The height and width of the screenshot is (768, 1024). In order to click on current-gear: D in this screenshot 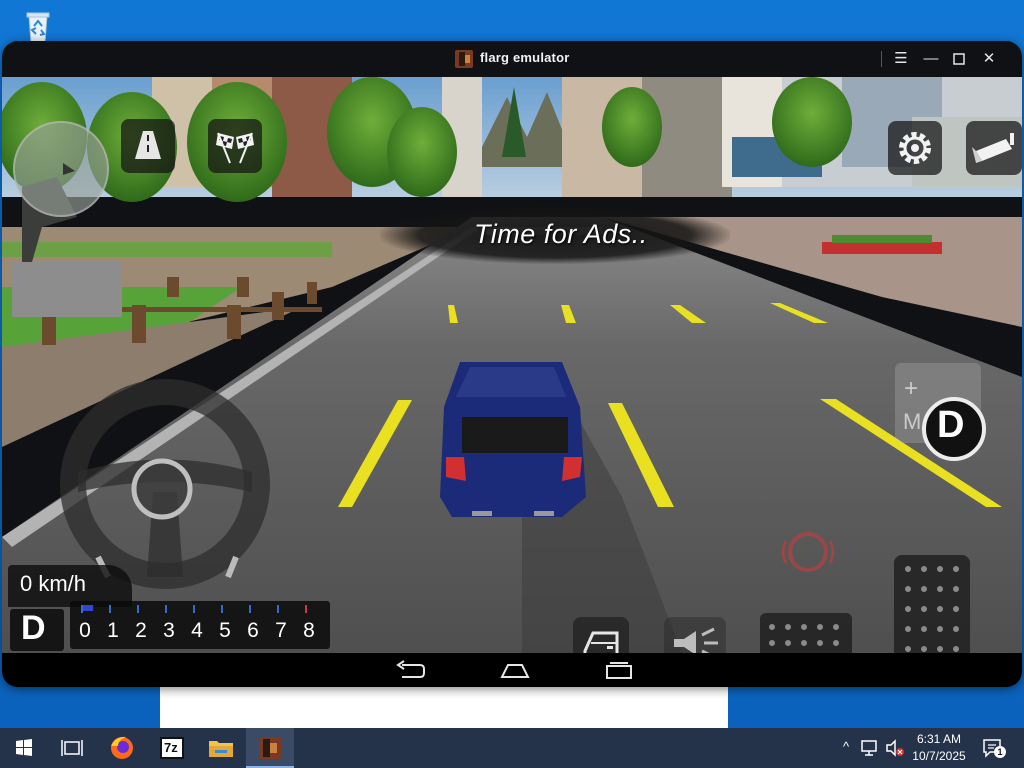, I will do `click(33, 628)`.